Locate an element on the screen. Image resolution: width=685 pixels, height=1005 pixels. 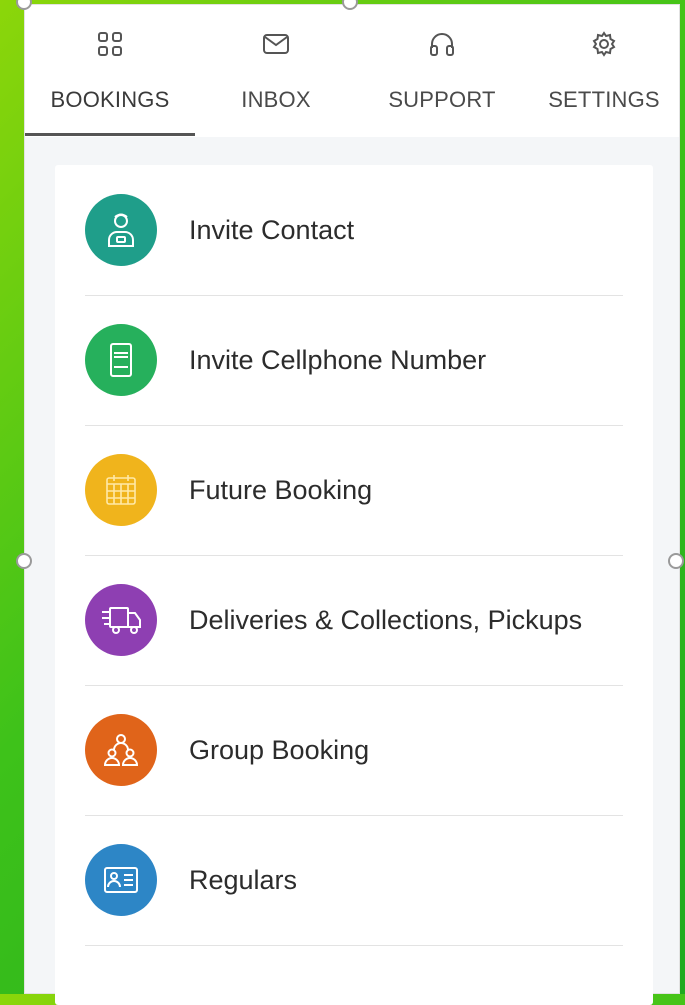
tab-bookings: BOOKINGS is located at coordinates (110, 71).